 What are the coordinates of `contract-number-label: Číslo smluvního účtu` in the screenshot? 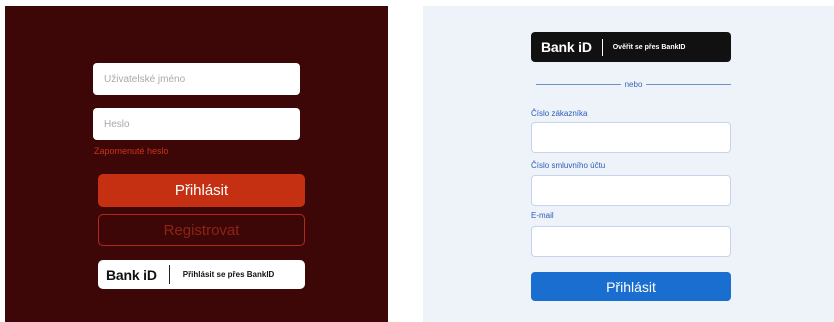 It's located at (568, 165).